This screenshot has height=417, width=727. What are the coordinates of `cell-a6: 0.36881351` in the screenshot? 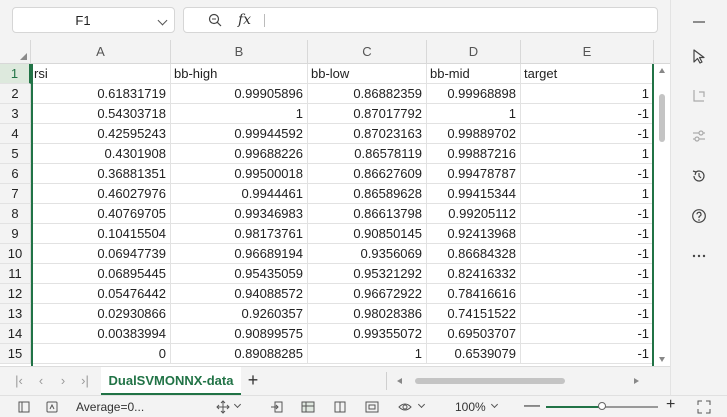 It's located at (101, 174).